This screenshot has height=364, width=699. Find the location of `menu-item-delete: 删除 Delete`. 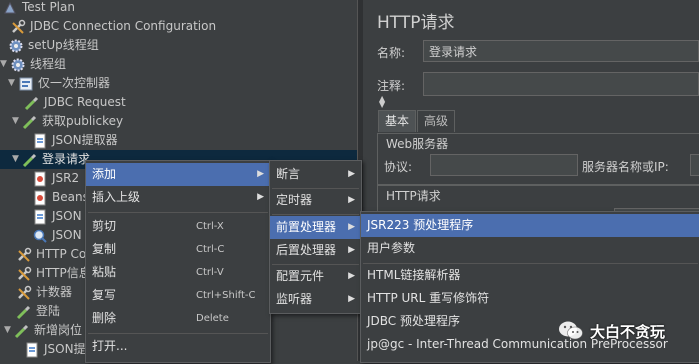

menu-item-delete: 删除 Delete is located at coordinates (178, 318).